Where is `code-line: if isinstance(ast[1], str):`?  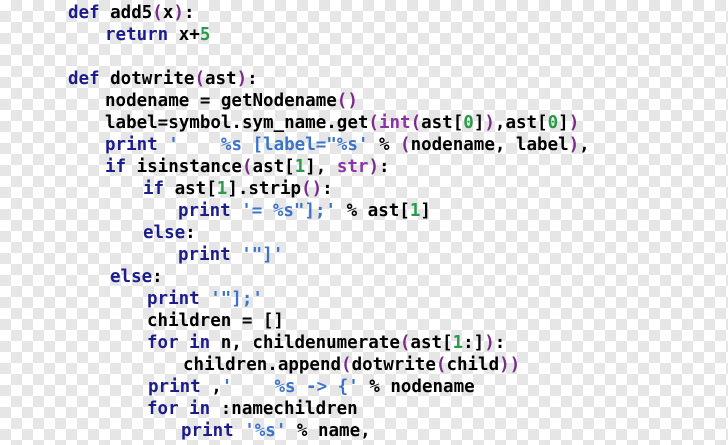
code-line: if isinstance(ast[1], str): is located at coordinates (247, 167).